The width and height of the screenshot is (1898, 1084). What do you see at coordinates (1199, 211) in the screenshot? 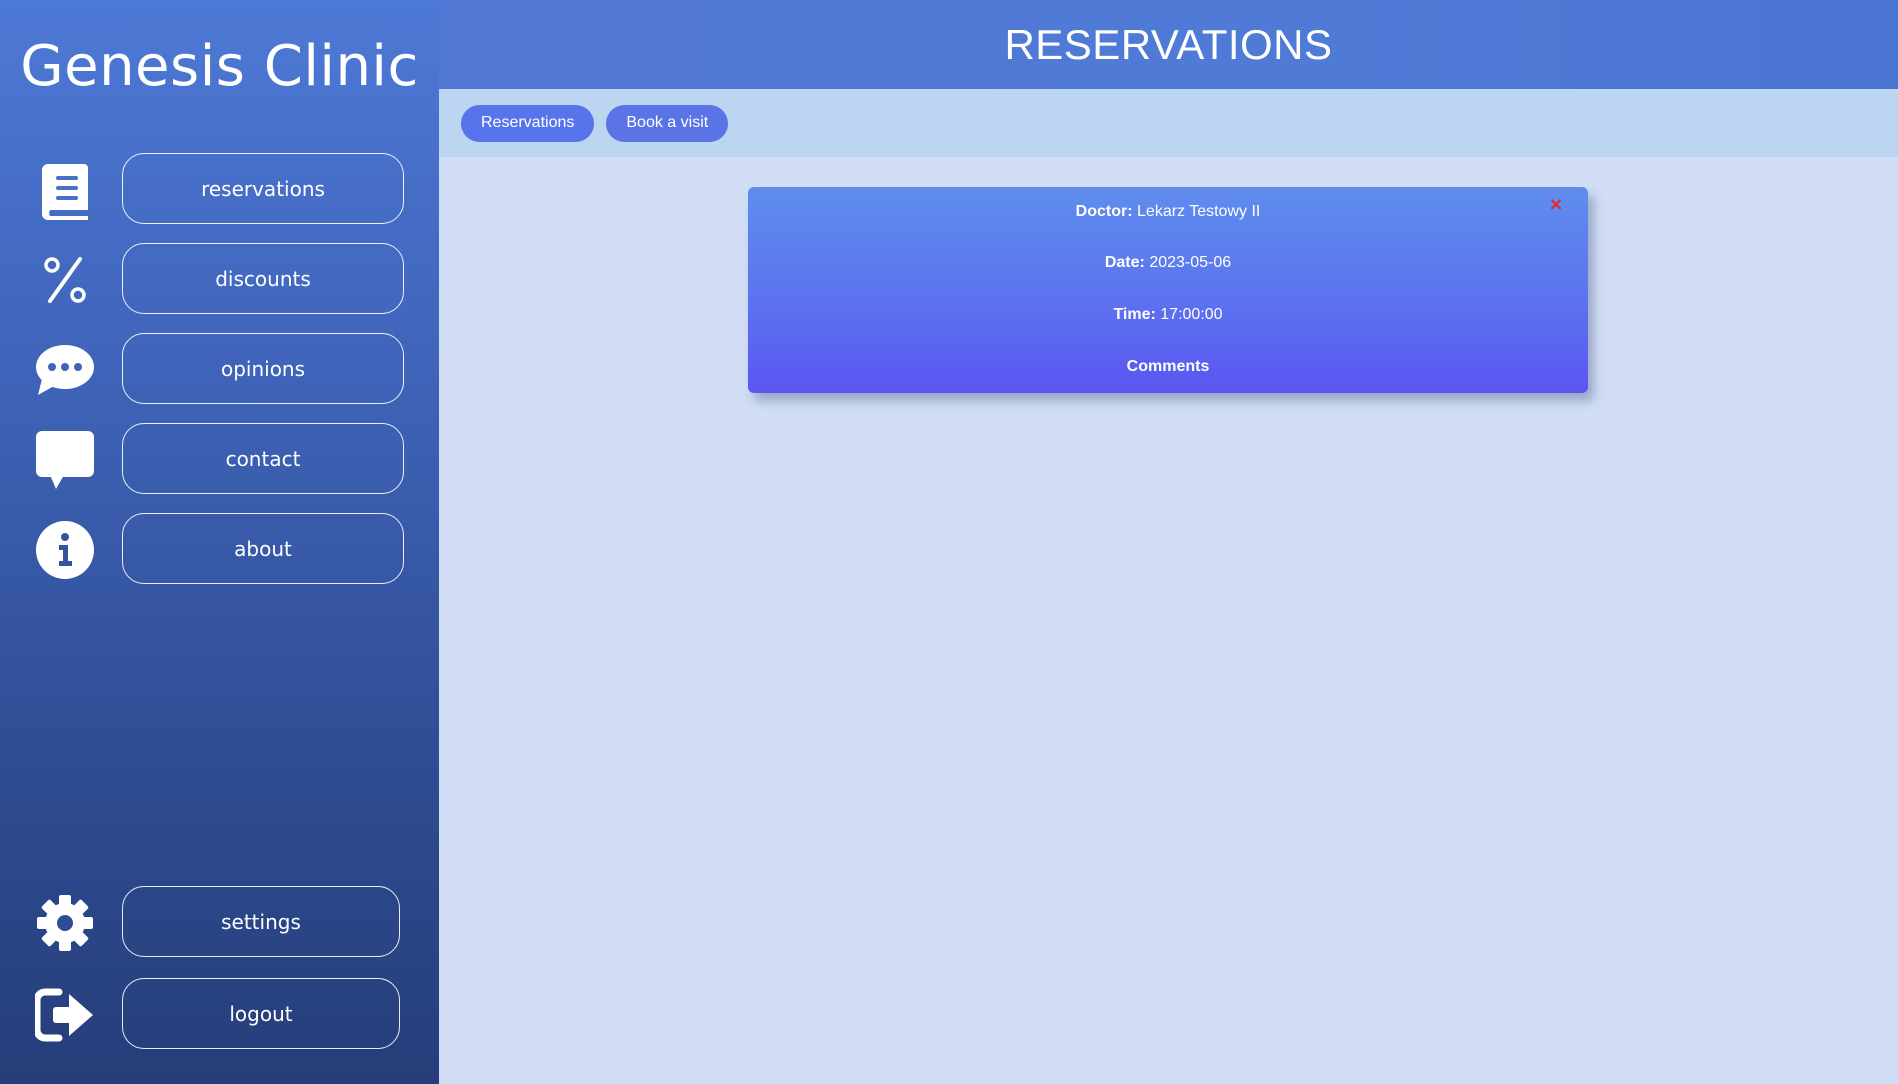
I see `doctor-value: Lekarz Testowy II` at bounding box center [1199, 211].